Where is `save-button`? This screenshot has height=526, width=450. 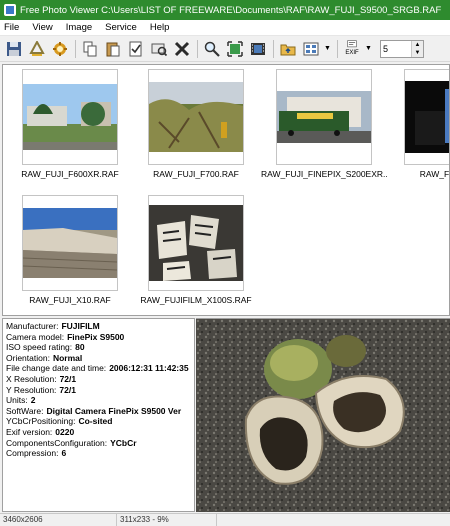
save-button is located at coordinates (14, 49).